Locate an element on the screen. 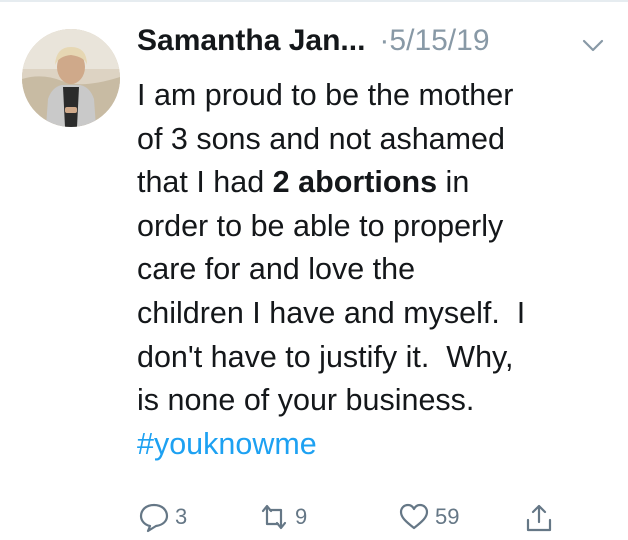 The width and height of the screenshot is (628, 540). tweet-text-line: that I had 2 abortions in is located at coordinates (372, 183).